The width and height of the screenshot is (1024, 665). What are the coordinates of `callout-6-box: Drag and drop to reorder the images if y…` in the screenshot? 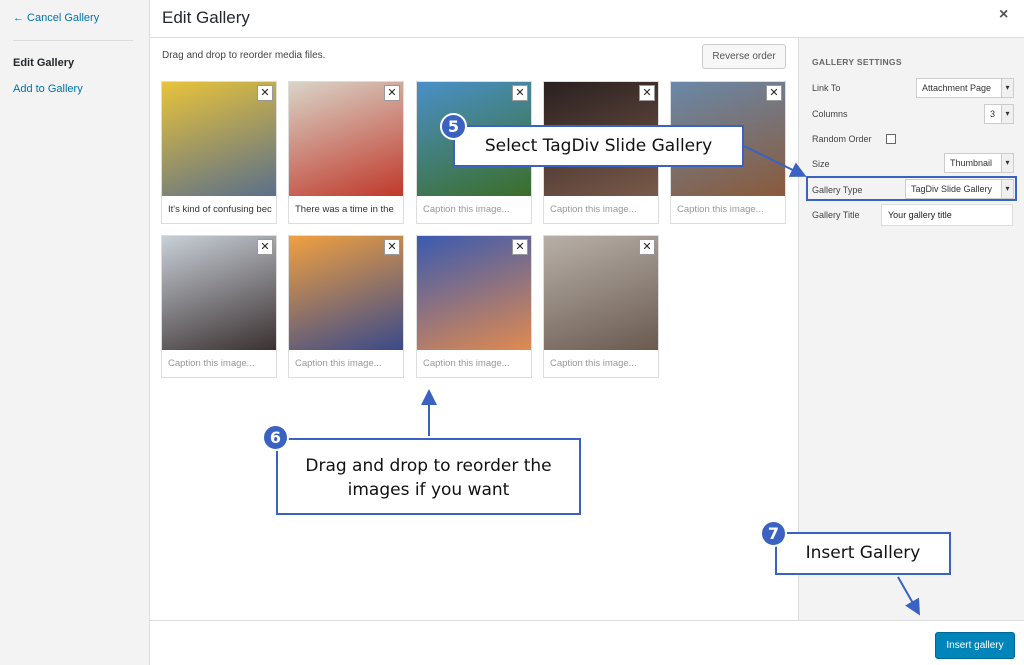 It's located at (428, 476).